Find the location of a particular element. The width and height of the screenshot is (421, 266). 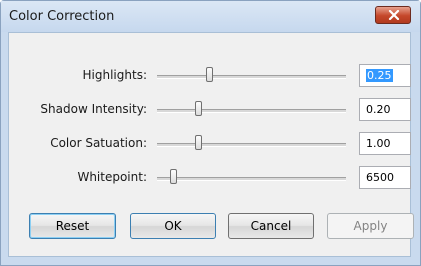

ok-button: OK is located at coordinates (173, 226).